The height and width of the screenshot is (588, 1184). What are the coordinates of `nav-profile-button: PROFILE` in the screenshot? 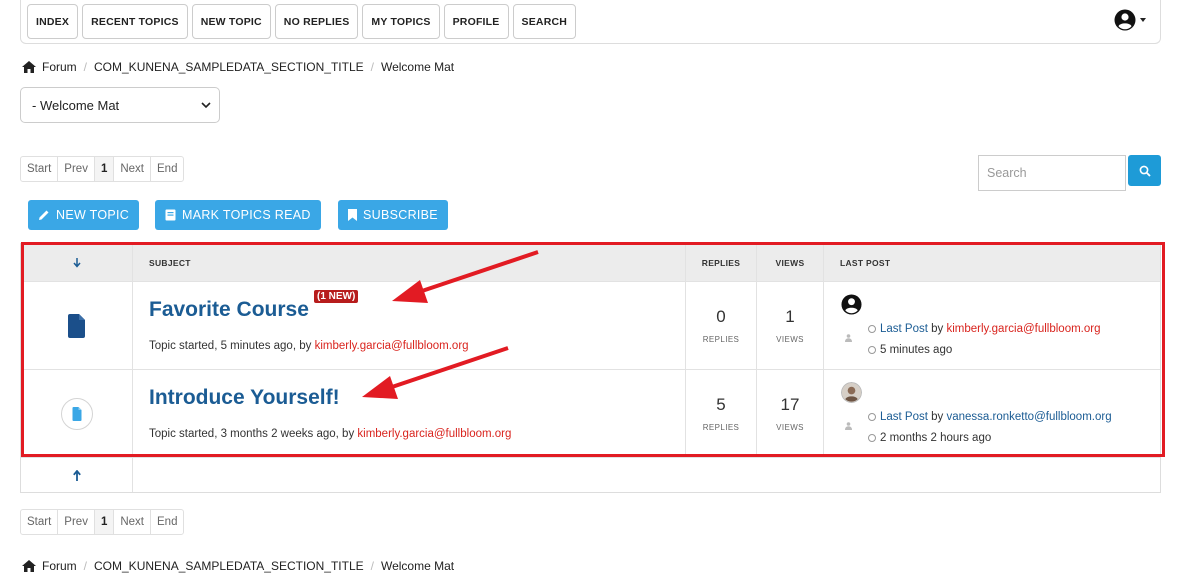 It's located at (476, 21).